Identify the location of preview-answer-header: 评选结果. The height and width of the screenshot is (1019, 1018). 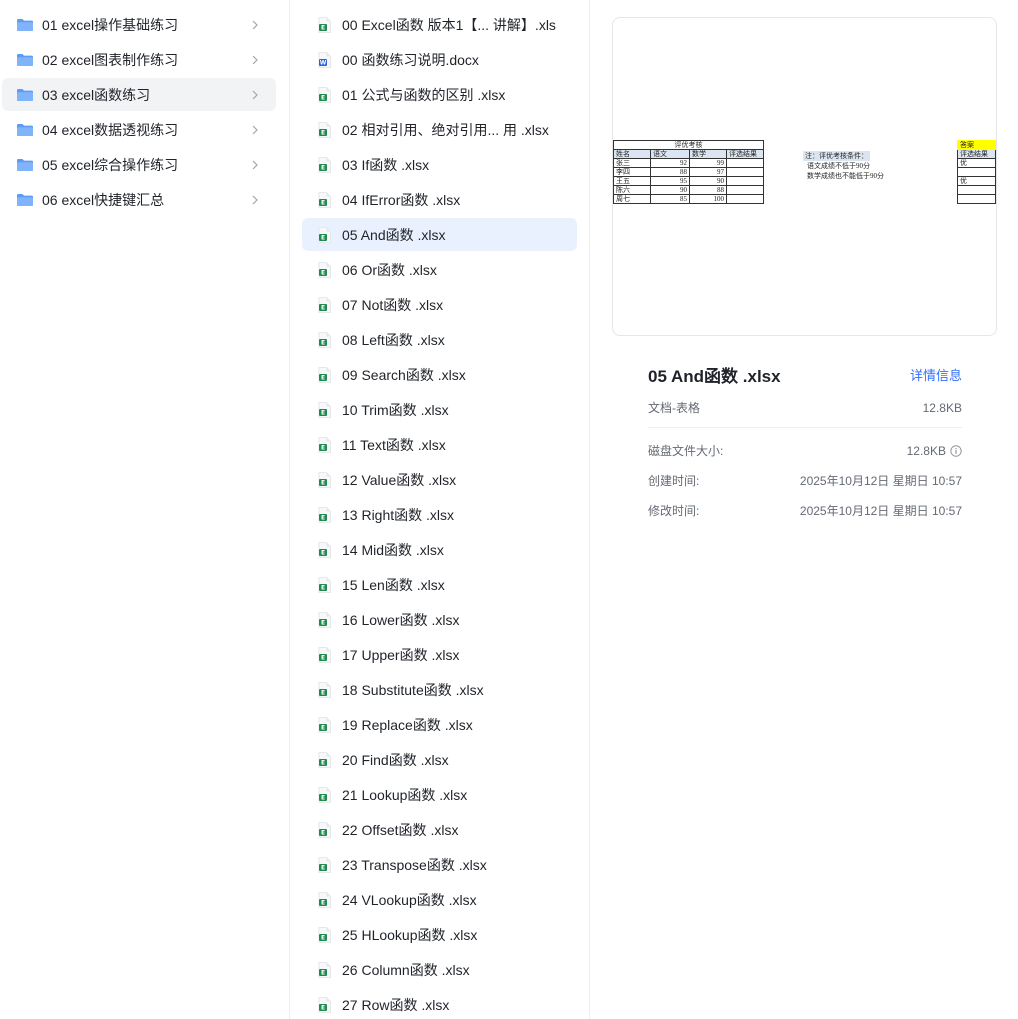
(976, 154).